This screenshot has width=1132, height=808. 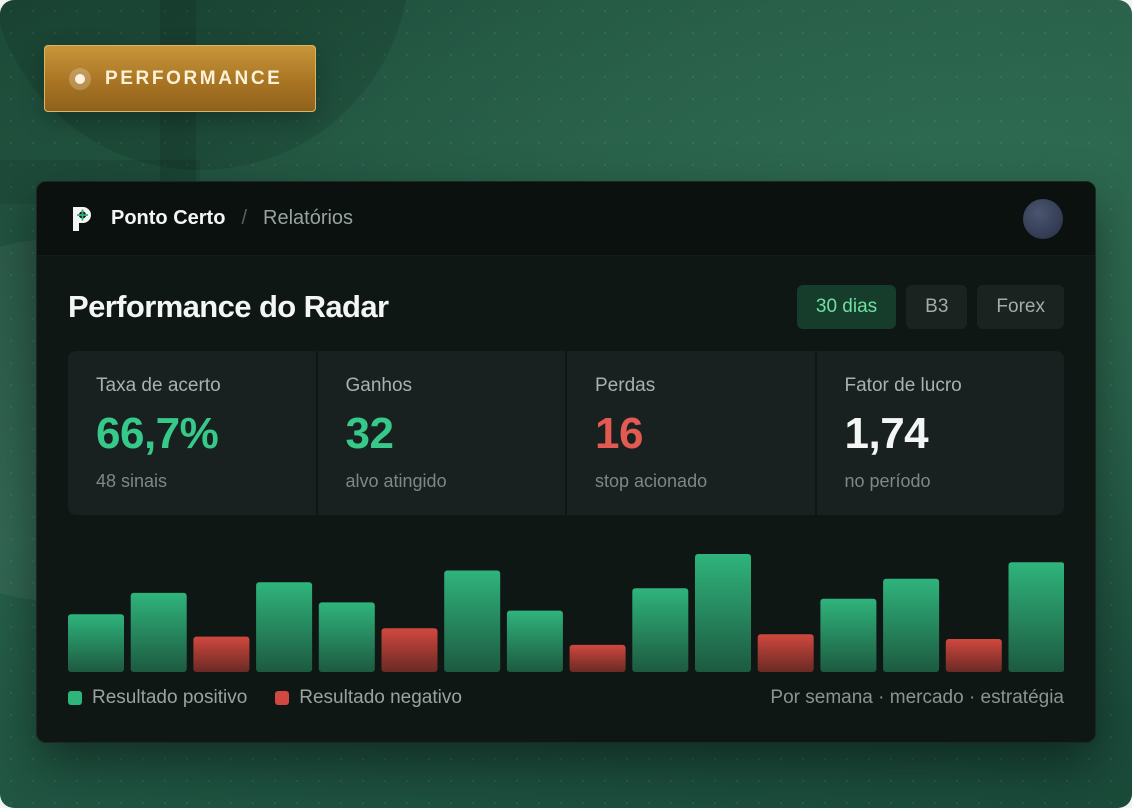 What do you see at coordinates (158, 385) in the screenshot?
I see `stat-label: Taxa de acerto` at bounding box center [158, 385].